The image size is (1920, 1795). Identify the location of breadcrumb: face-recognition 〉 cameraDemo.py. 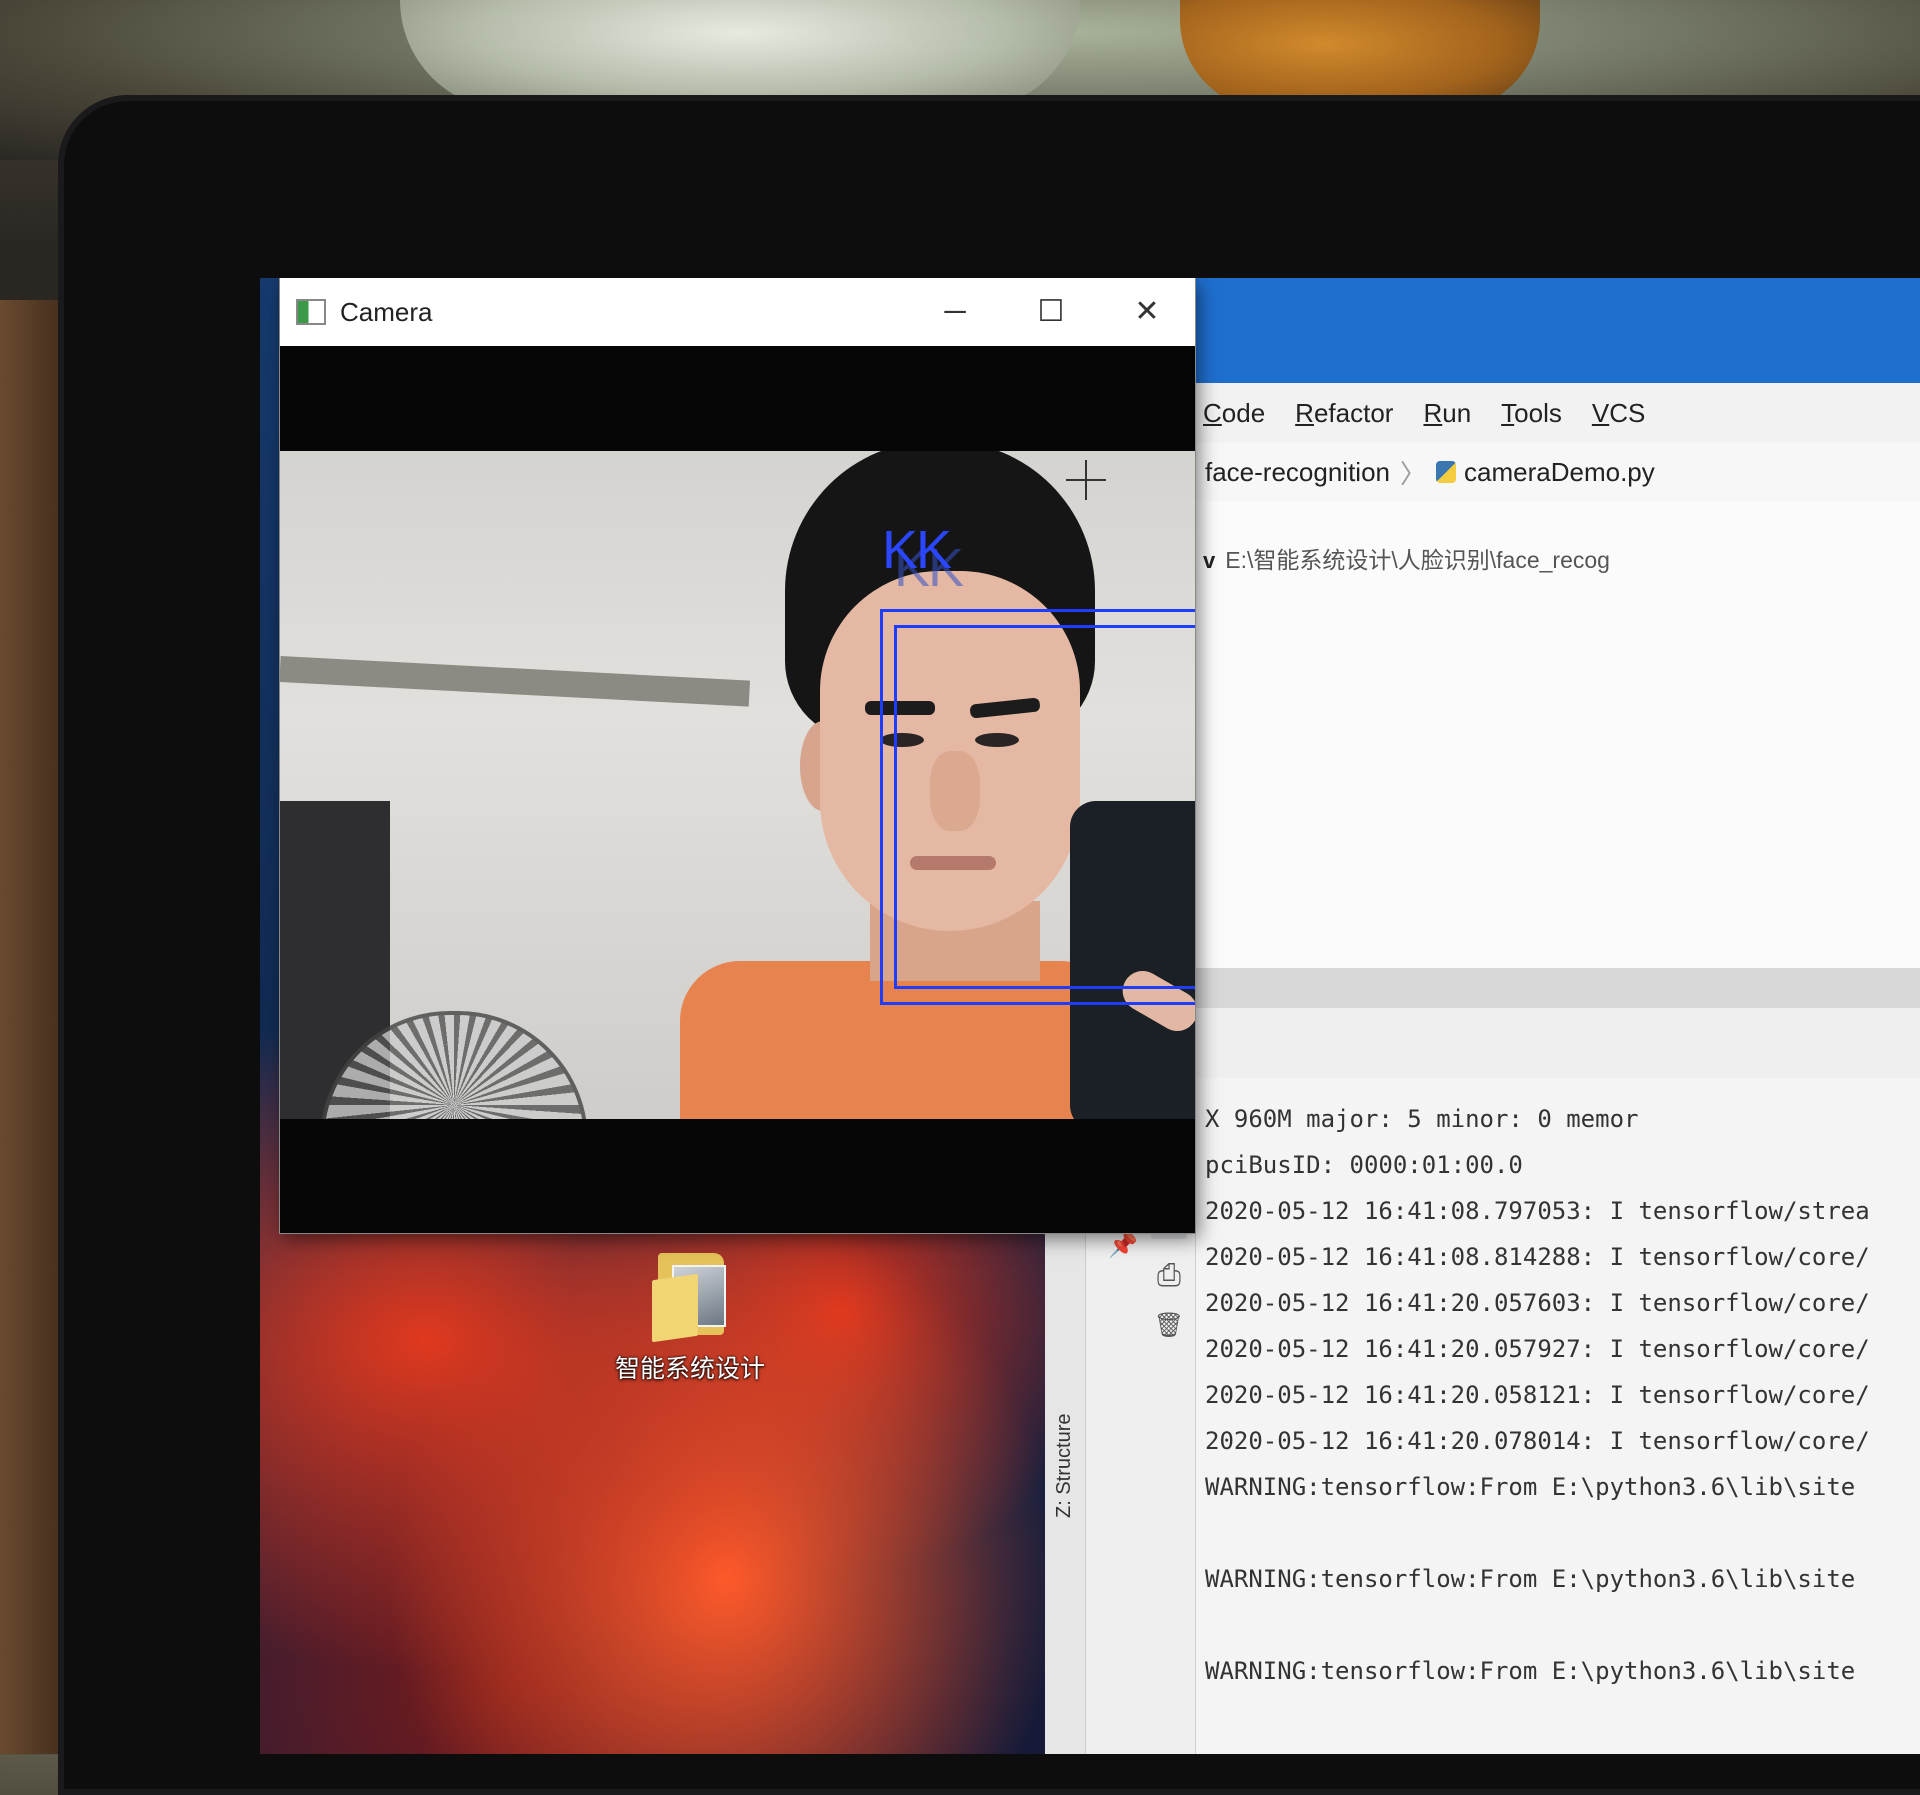
(1557, 472).